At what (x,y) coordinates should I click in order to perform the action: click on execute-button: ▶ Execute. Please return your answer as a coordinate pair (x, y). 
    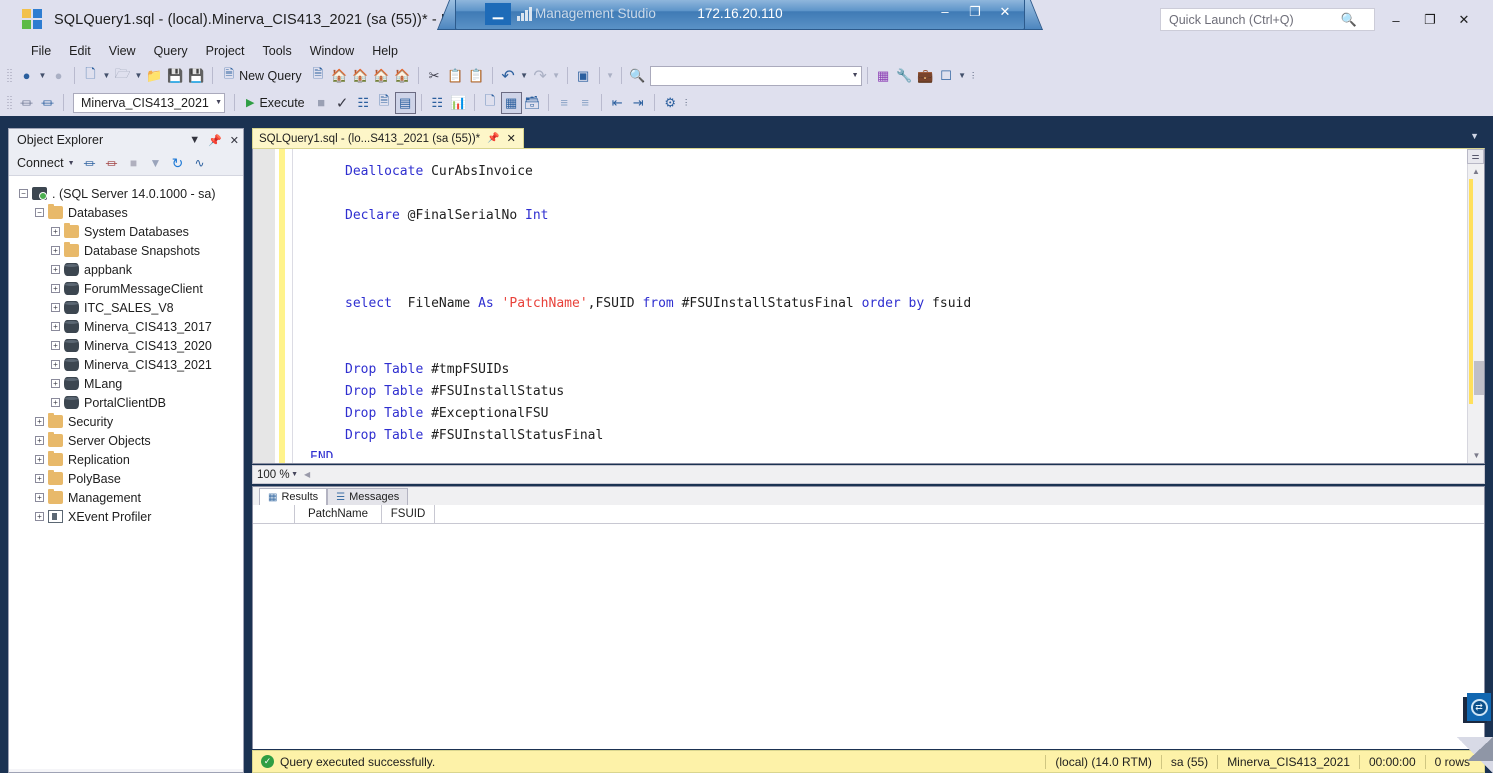
    Looking at the image, I should click on (275, 103).